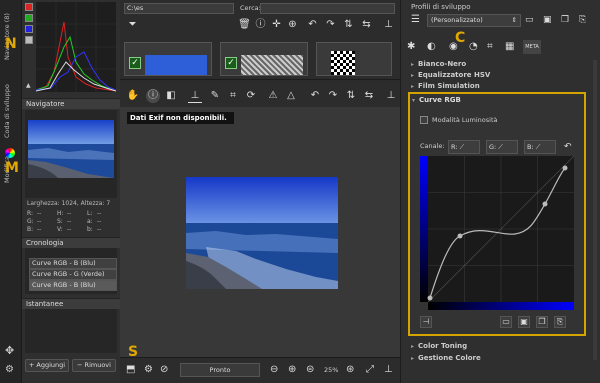 The image size is (600, 383). Describe the element at coordinates (29, 29) in the screenshot. I see `blue-channel-toggle` at that location.